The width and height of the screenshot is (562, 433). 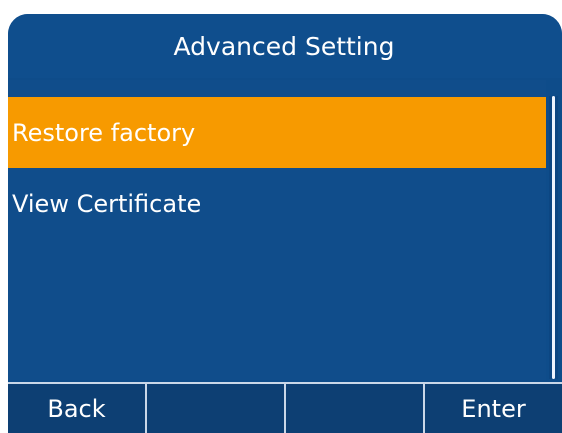 I want to click on title-bar: Advanced Setting, so click(x=285, y=46).